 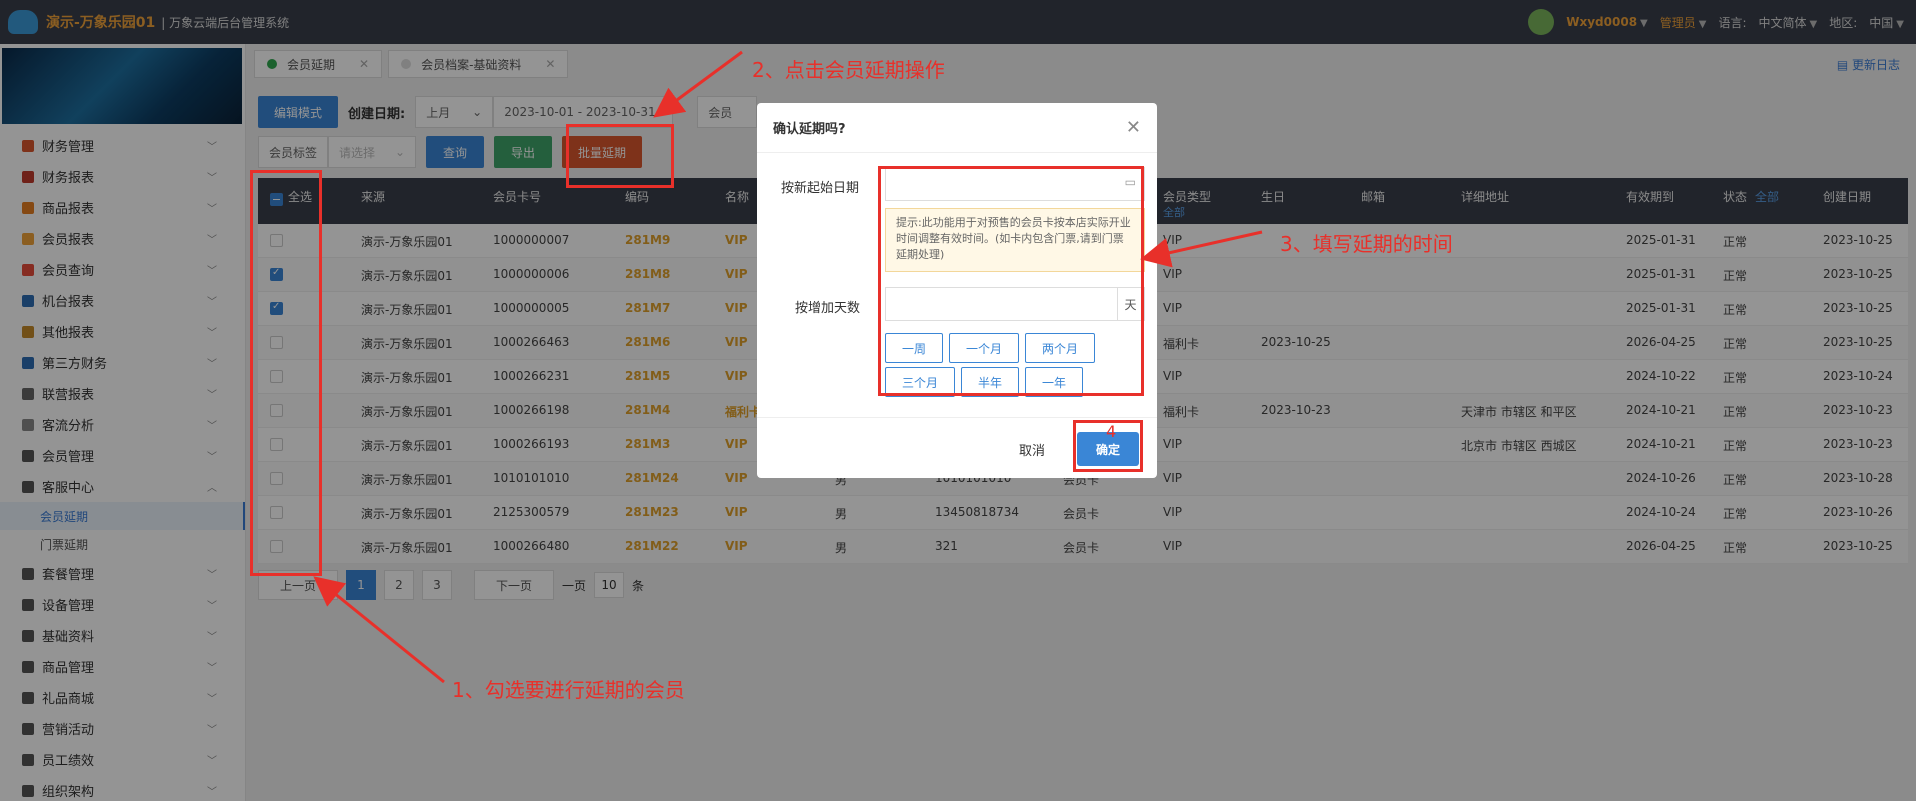 What do you see at coordinates (820, 188) in the screenshot?
I see `new-start-date-label: 按新起始日期` at bounding box center [820, 188].